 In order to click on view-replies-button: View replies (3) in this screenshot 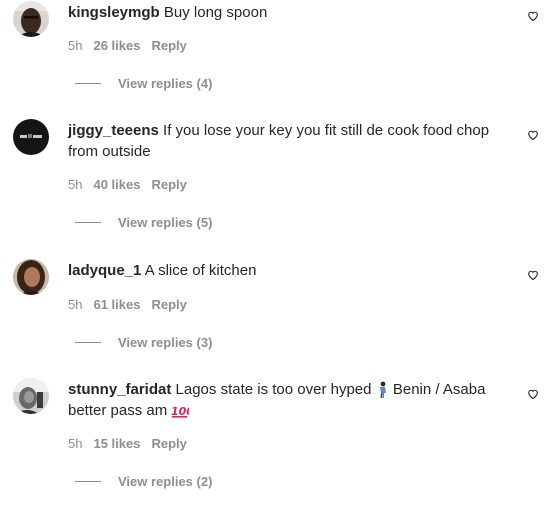, I will do `click(143, 343)`.